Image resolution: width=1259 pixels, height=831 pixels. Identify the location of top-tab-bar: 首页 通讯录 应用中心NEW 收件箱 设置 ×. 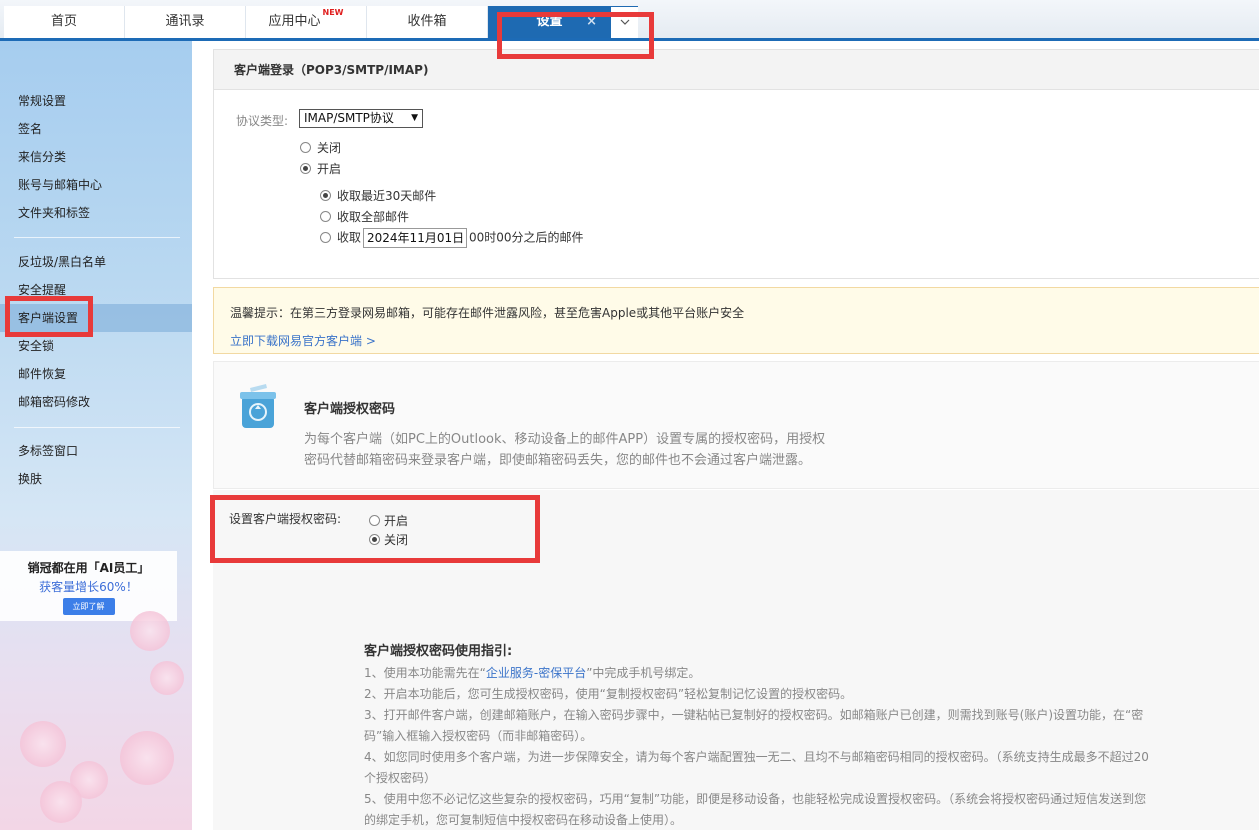
(629, 20).